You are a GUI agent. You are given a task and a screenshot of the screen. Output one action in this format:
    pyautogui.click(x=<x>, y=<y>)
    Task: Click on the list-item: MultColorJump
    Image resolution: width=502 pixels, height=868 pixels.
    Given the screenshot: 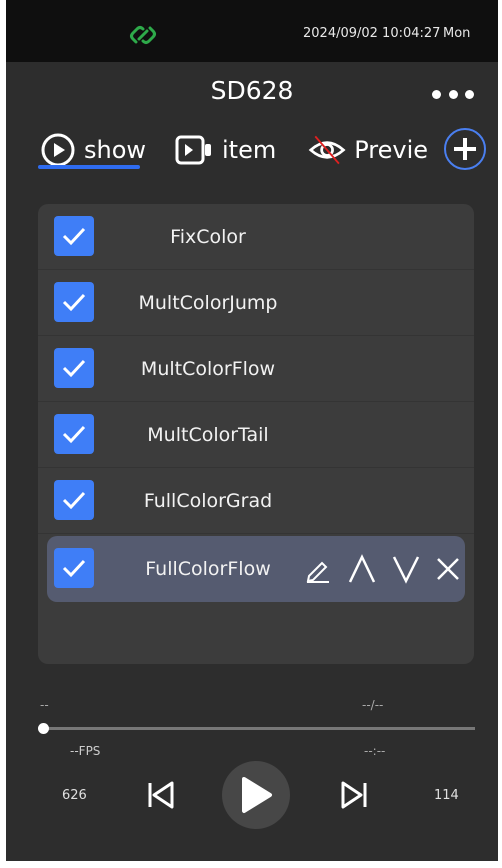 What is the action you would take?
    pyautogui.click(x=256, y=303)
    